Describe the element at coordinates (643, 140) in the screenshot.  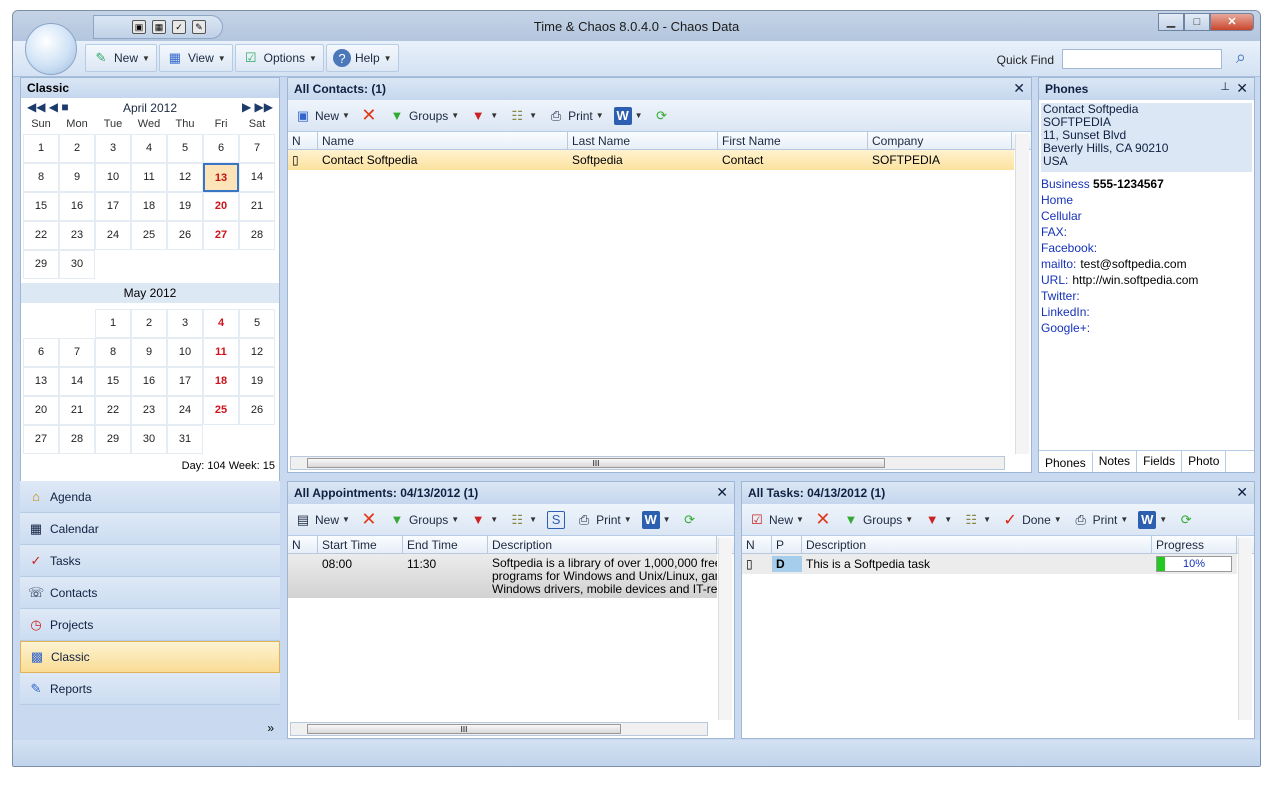
I see `col-last-name: Last Name` at that location.